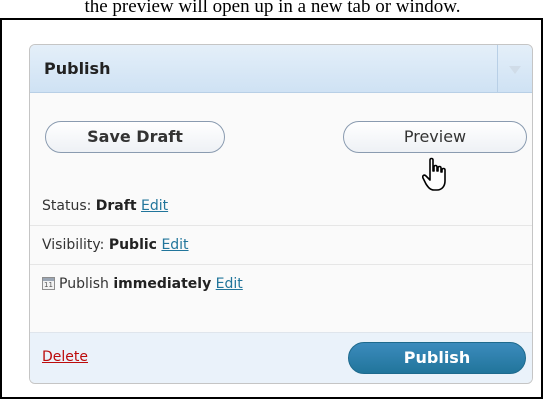  What do you see at coordinates (84, 284) in the screenshot?
I see `schedule-label: Publish` at bounding box center [84, 284].